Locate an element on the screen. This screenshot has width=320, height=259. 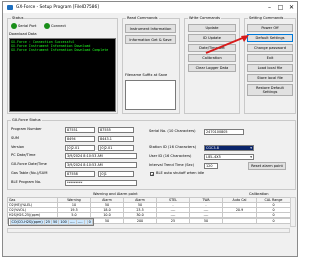
annotation-arrow-icon is located at coordinates (227, 44).